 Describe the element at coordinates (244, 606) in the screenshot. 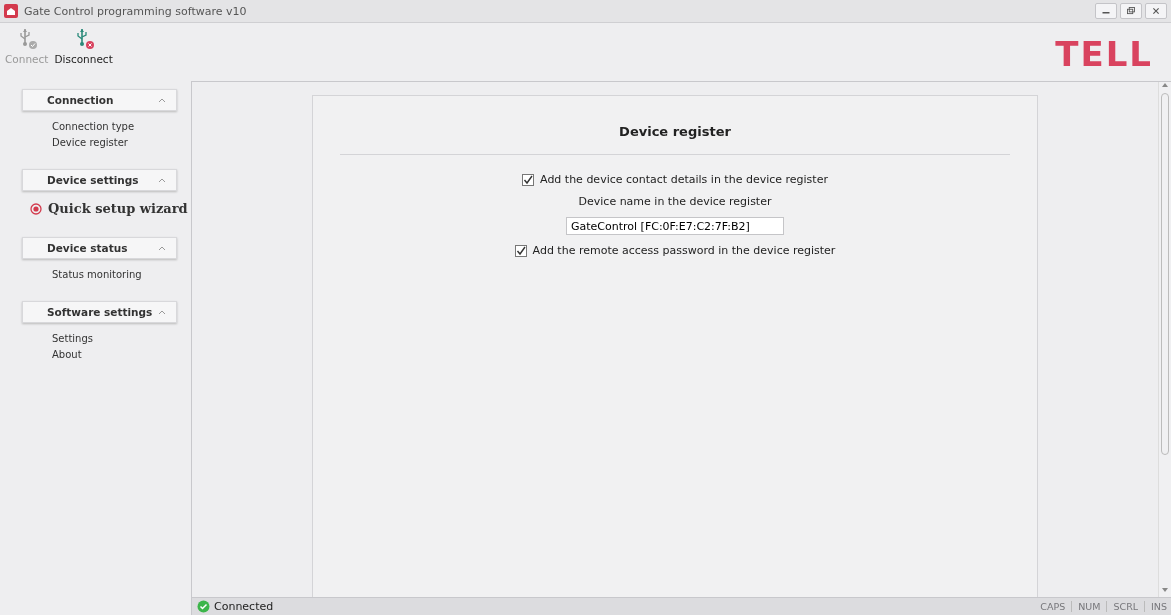

I see `status-text: Connected` at that location.